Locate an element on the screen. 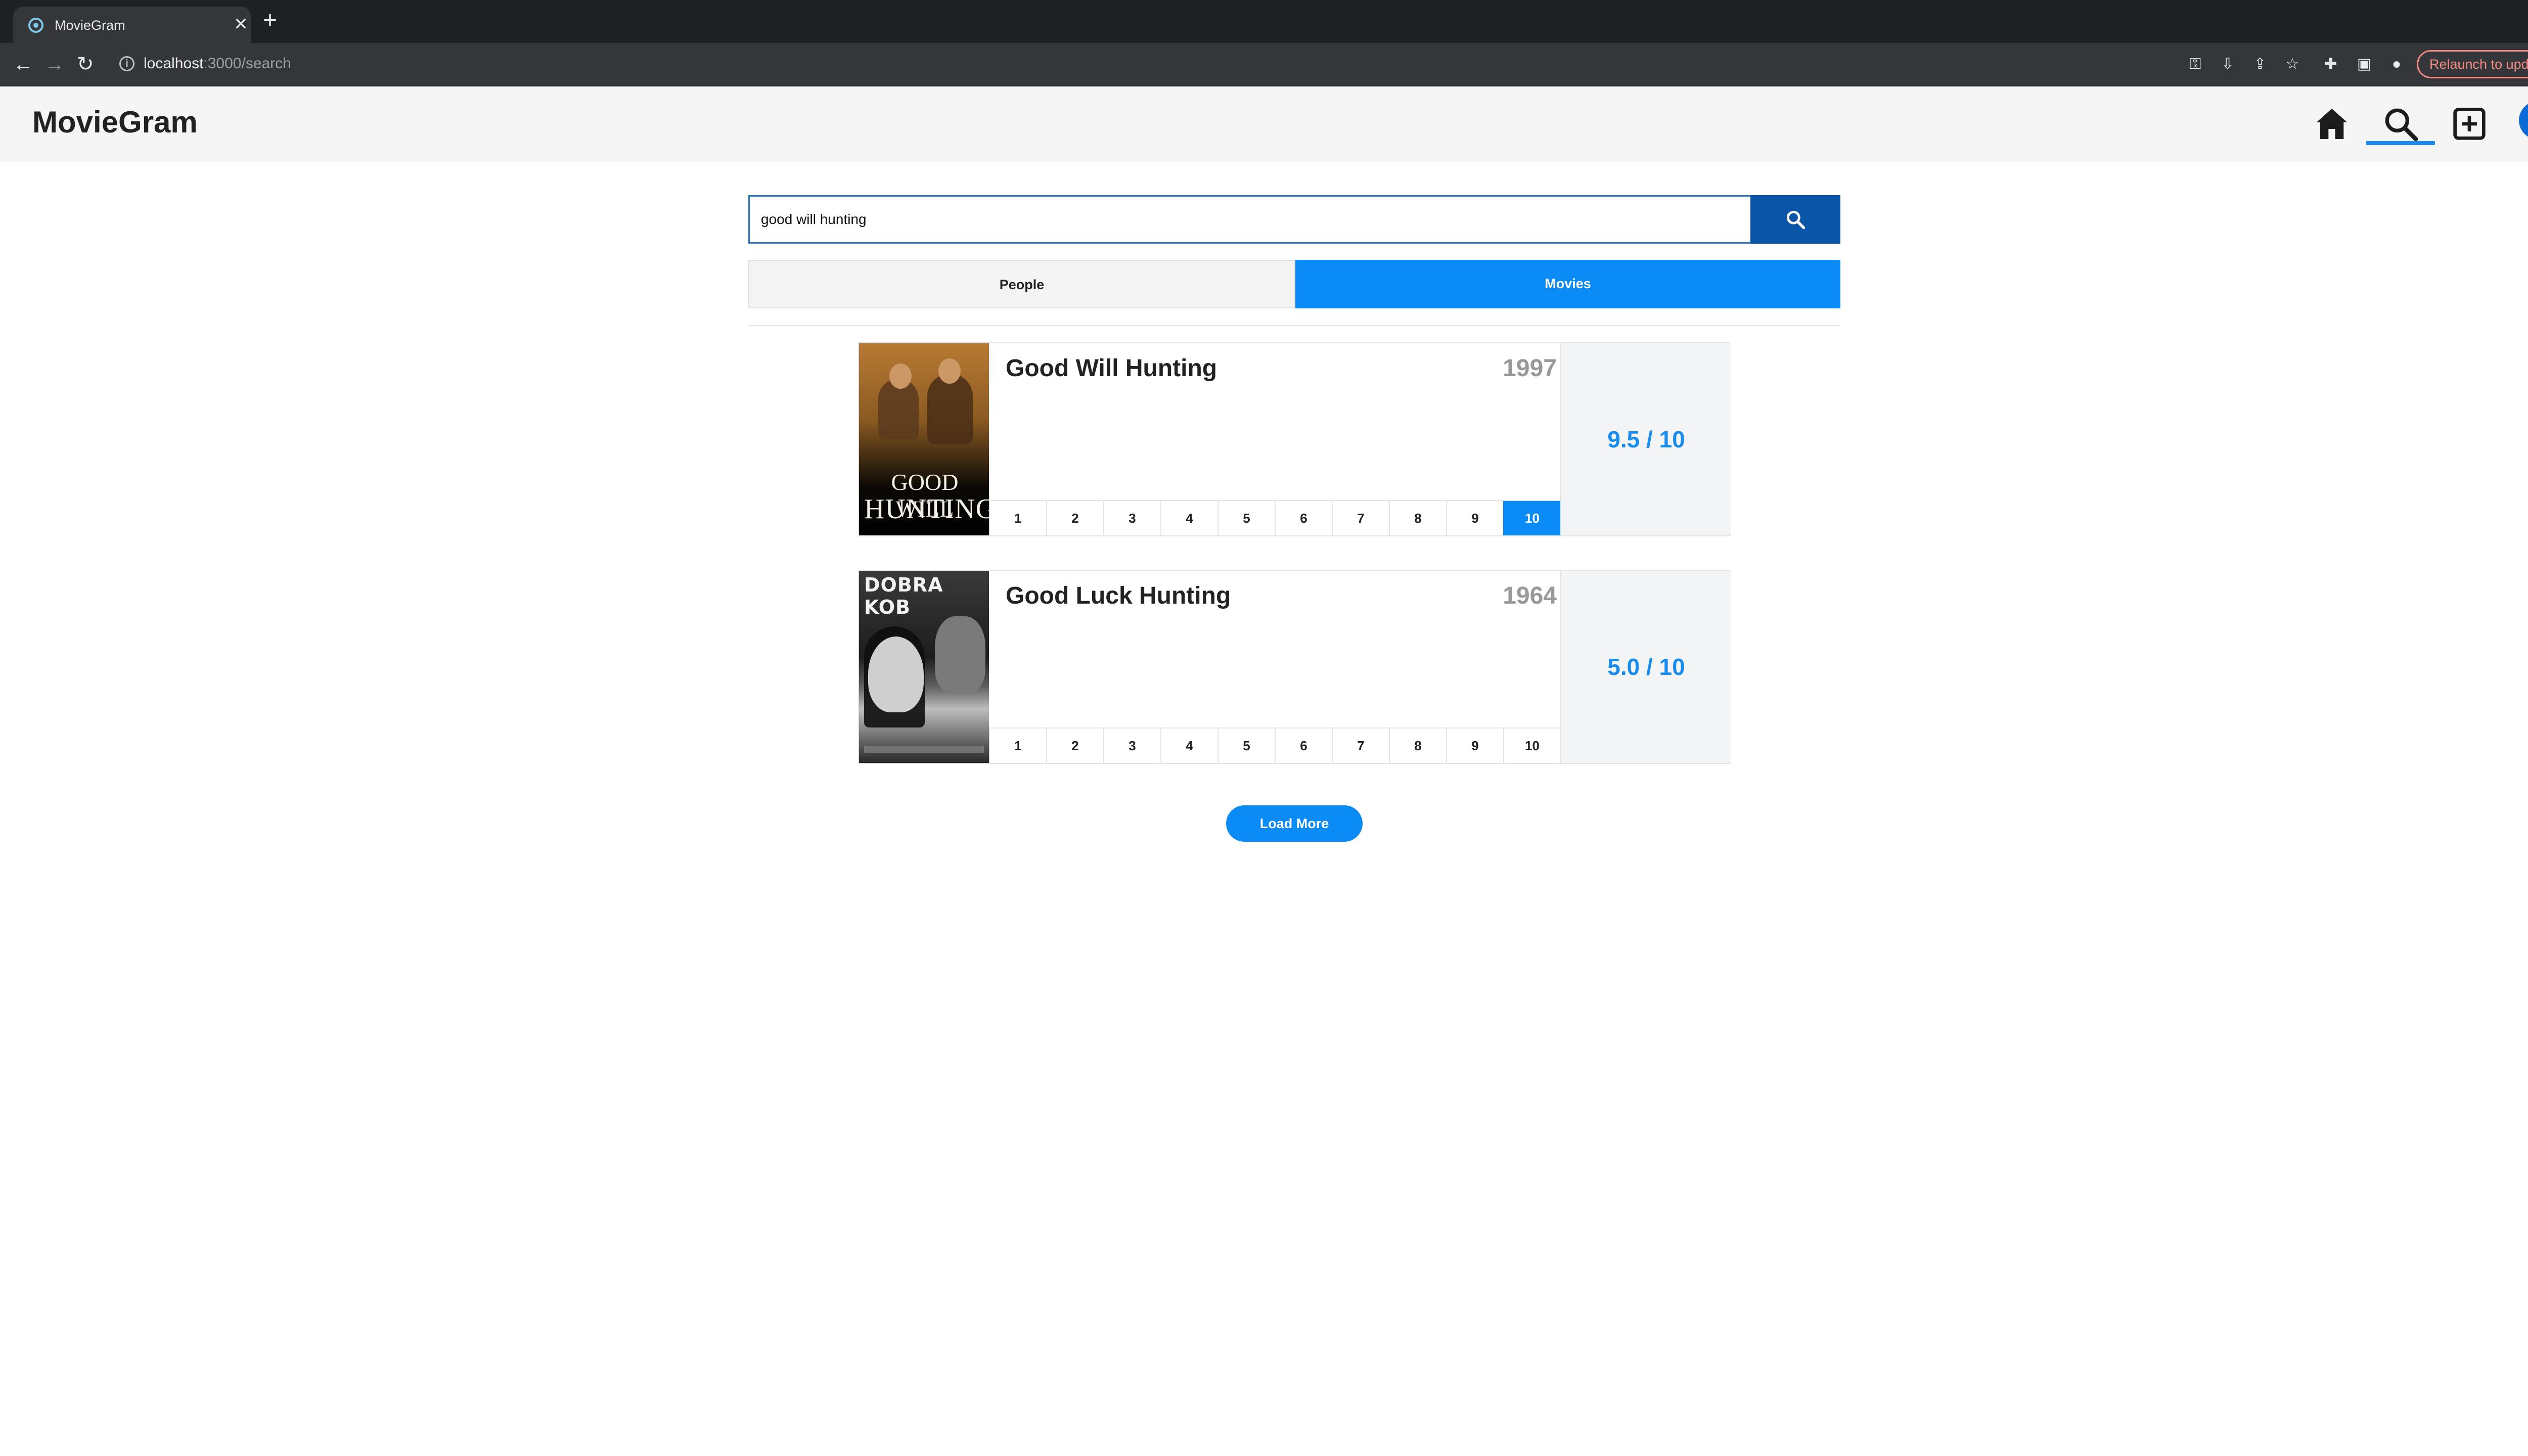 The image size is (2528, 1456). tab-movies: Movies is located at coordinates (1568, 284).